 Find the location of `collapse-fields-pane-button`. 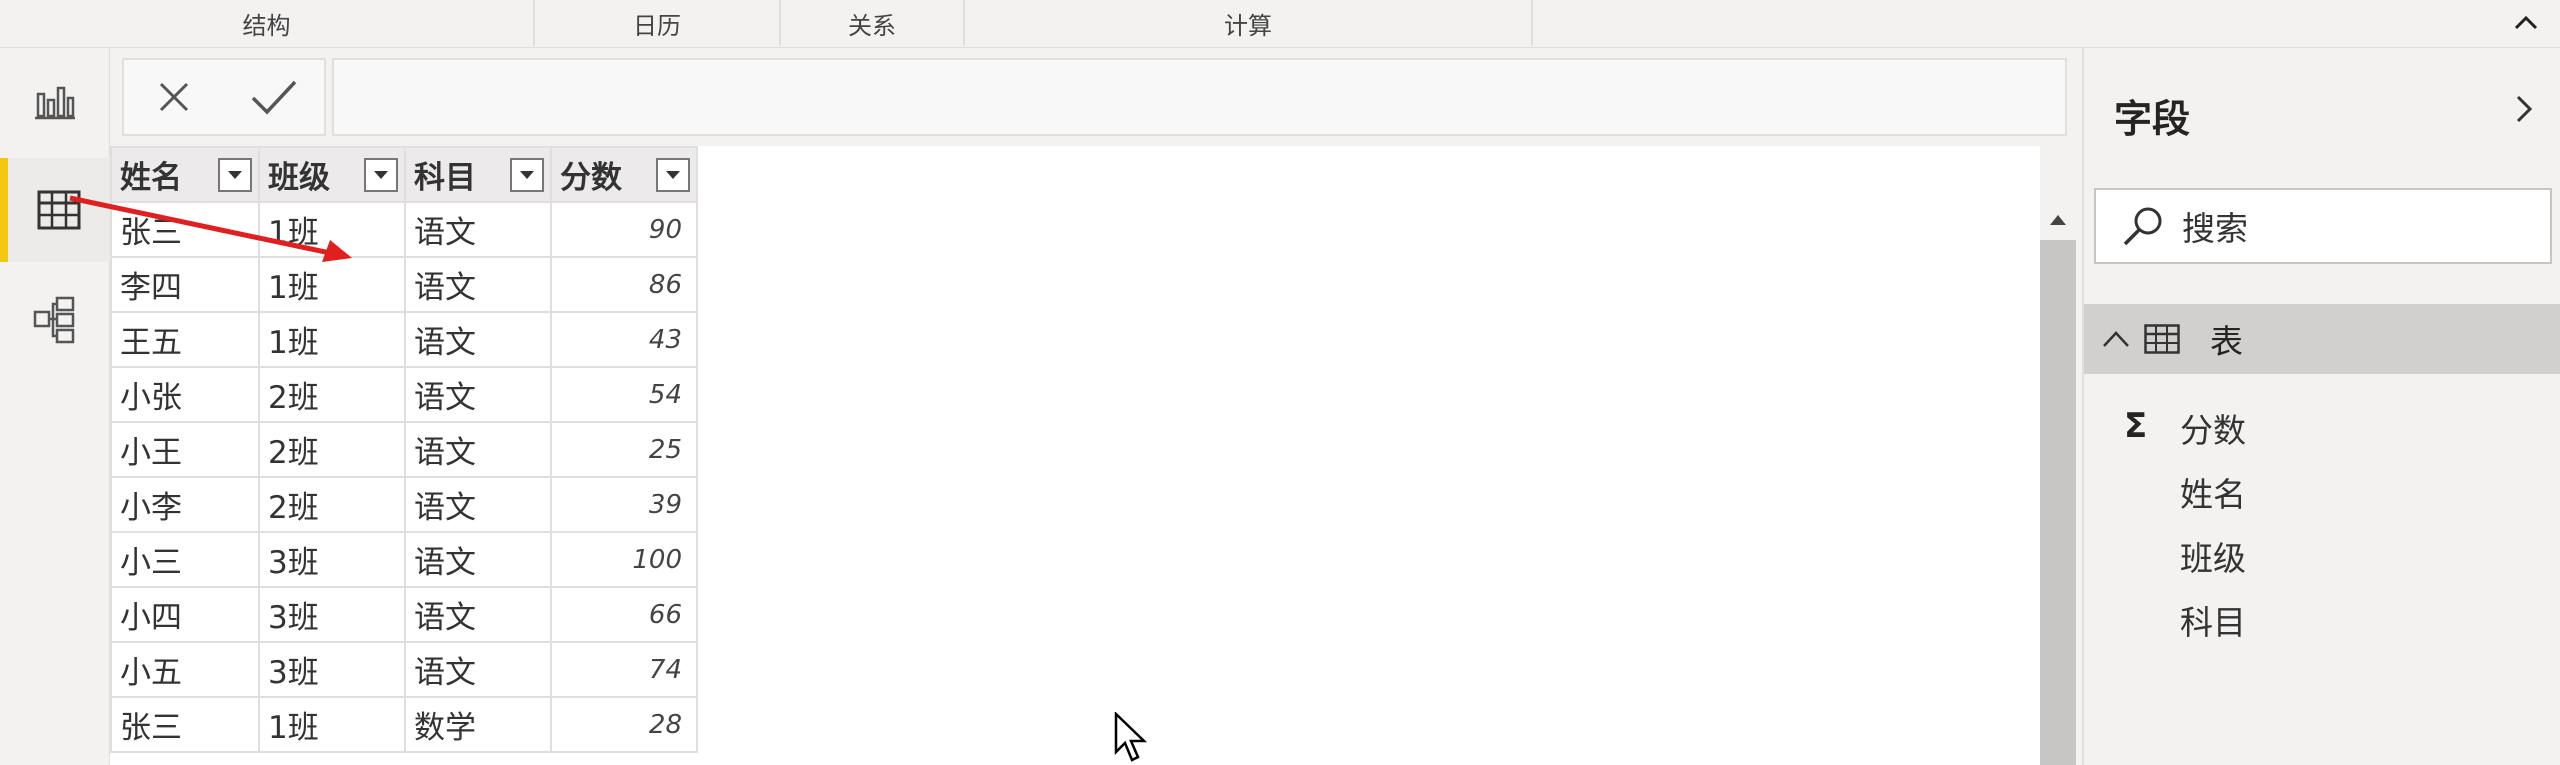

collapse-fields-pane-button is located at coordinates (2524, 109).